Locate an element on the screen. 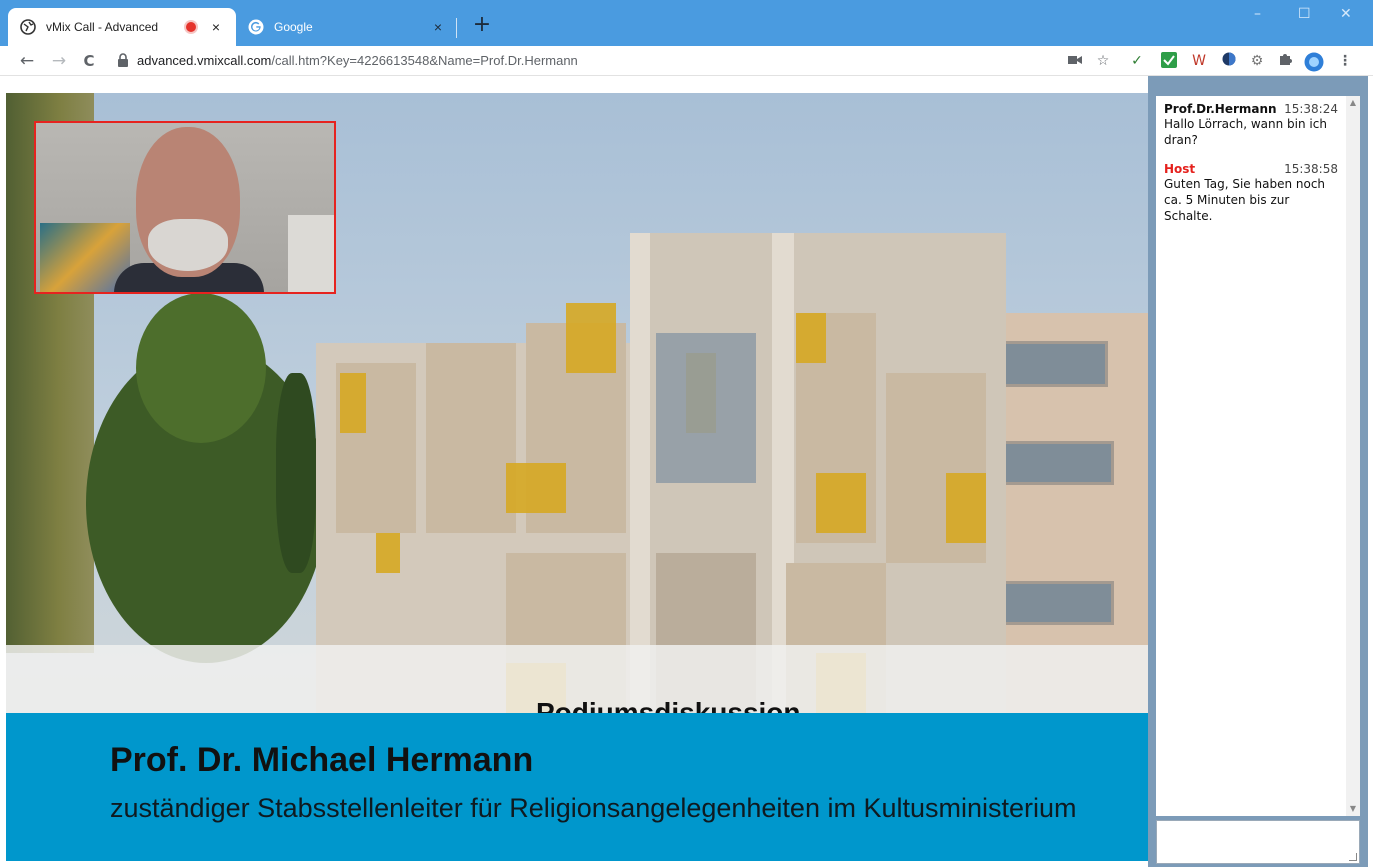 Image resolution: width=1373 pixels, height=867 pixels. chat-sender-host: Host is located at coordinates (1180, 169).